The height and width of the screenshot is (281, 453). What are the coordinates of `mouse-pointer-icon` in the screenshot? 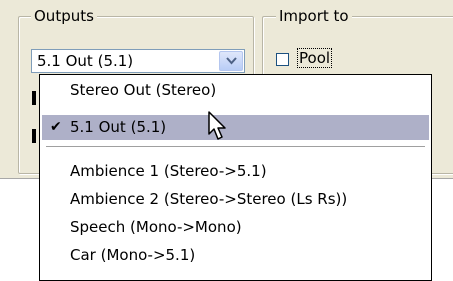 It's located at (217, 125).